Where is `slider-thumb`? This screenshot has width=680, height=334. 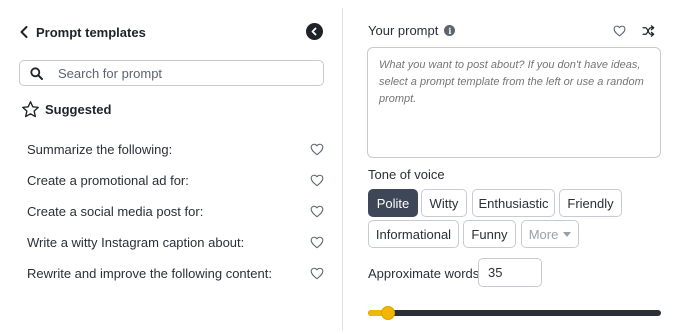
slider-thumb is located at coordinates (387, 313).